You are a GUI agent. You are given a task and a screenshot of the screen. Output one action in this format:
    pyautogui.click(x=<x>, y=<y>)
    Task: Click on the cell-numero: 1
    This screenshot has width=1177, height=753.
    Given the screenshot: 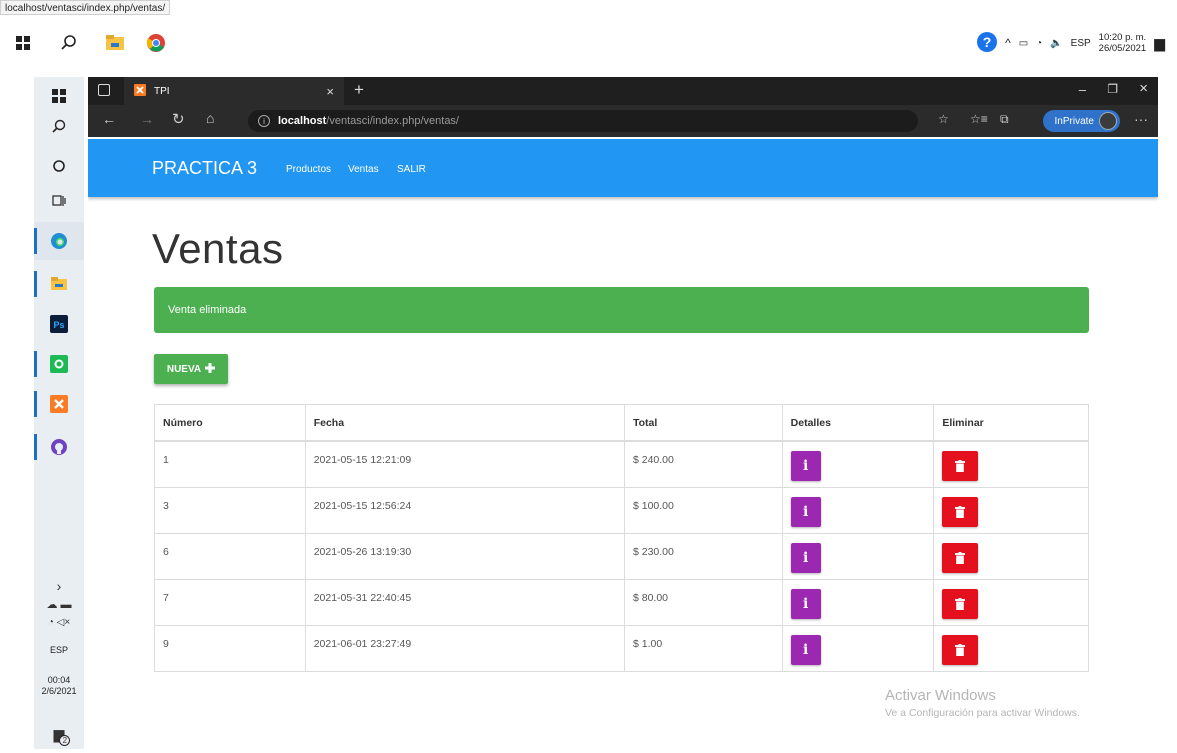 What is the action you would take?
    pyautogui.click(x=166, y=460)
    